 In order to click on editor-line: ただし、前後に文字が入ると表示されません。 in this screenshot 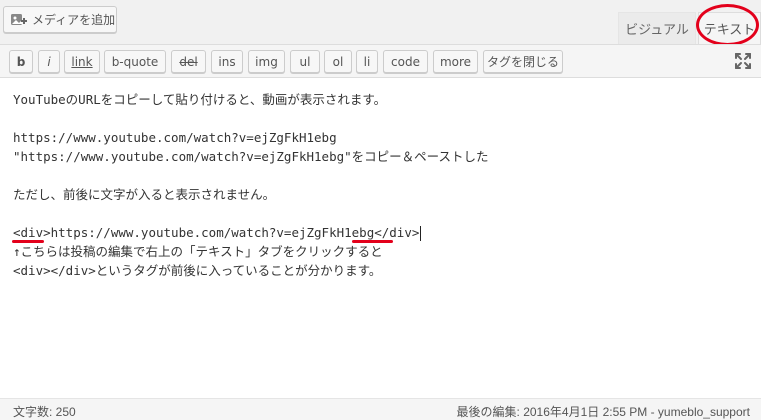, I will do `click(144, 194)`.